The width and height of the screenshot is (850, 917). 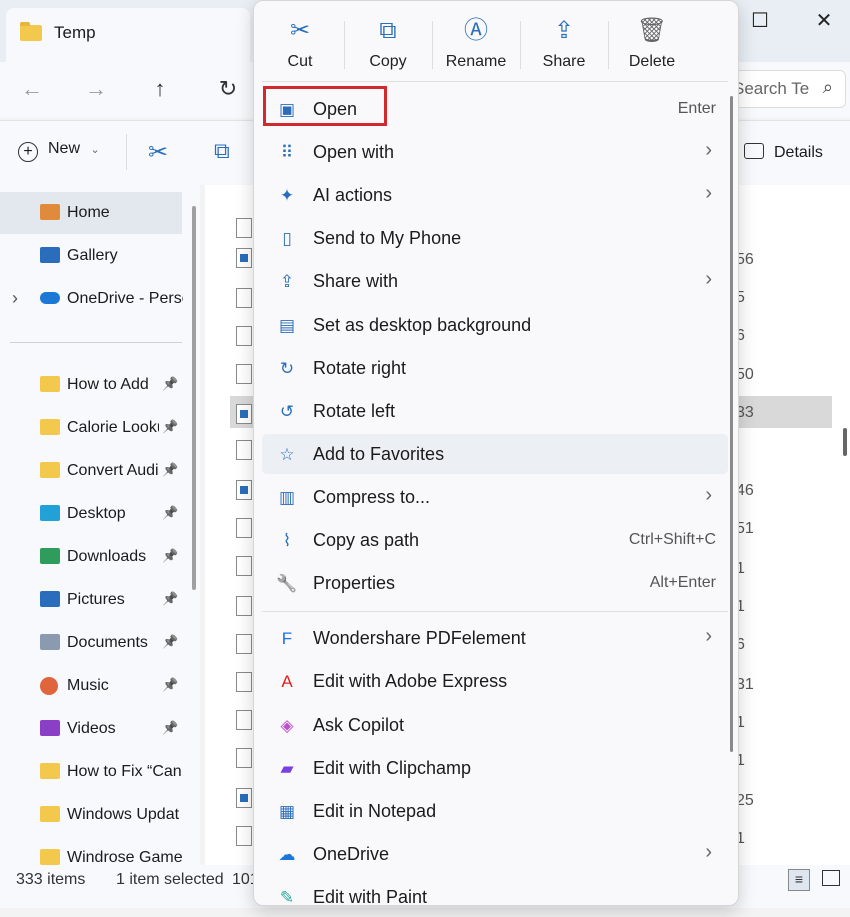 What do you see at coordinates (287, 725) in the screenshot?
I see `copilot-icon: ◈` at bounding box center [287, 725].